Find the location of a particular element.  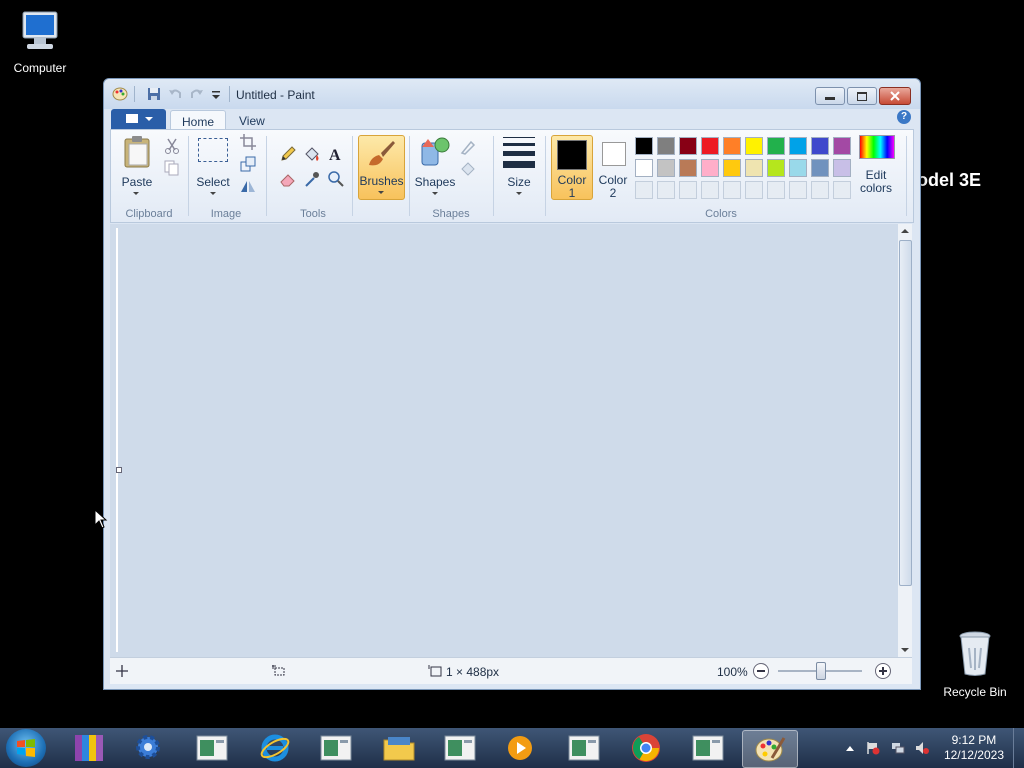

zoom-slider-thumb is located at coordinates (821, 671).